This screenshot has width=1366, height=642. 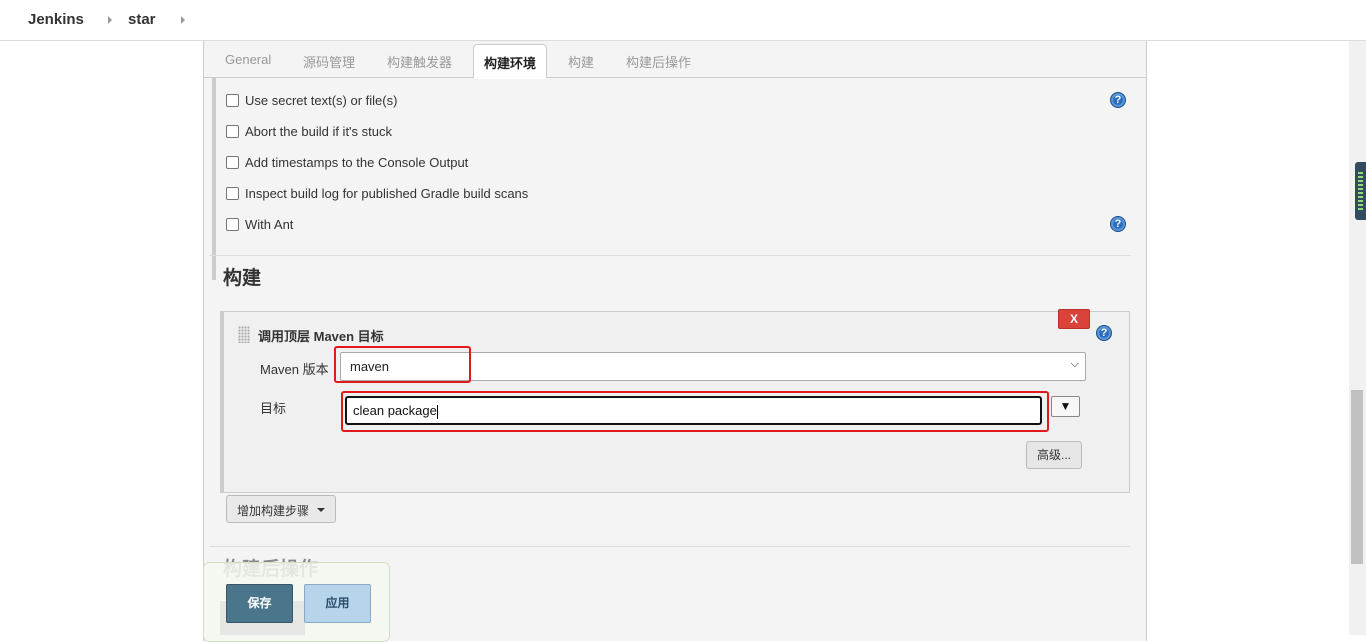 I want to click on goals-value: clean package, so click(x=395, y=410).